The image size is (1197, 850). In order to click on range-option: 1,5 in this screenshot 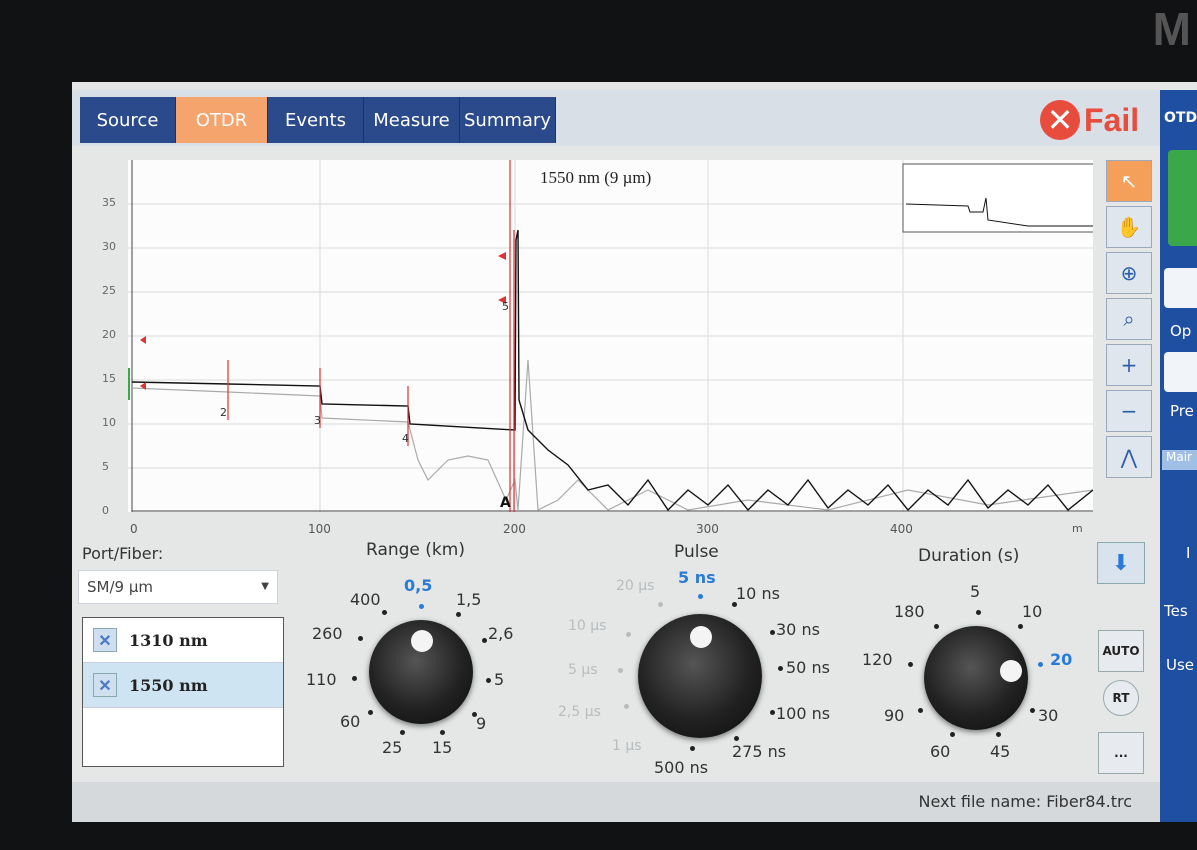, I will do `click(468, 599)`.